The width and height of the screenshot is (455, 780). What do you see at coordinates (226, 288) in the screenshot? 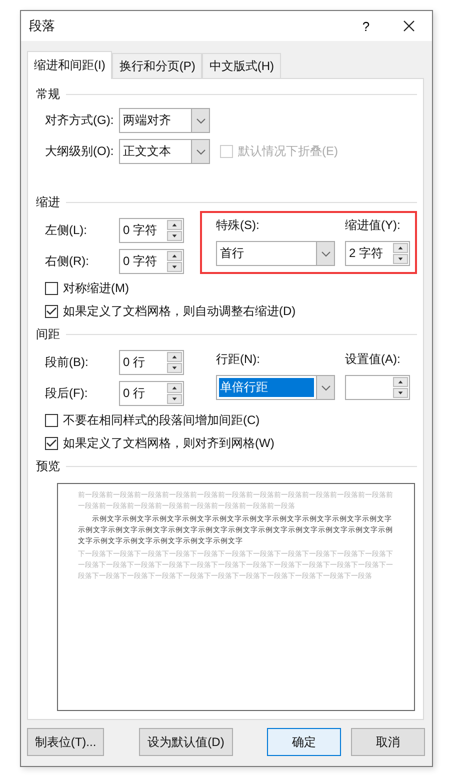
I see `checkbox: 对称缩进(M)` at bounding box center [226, 288].